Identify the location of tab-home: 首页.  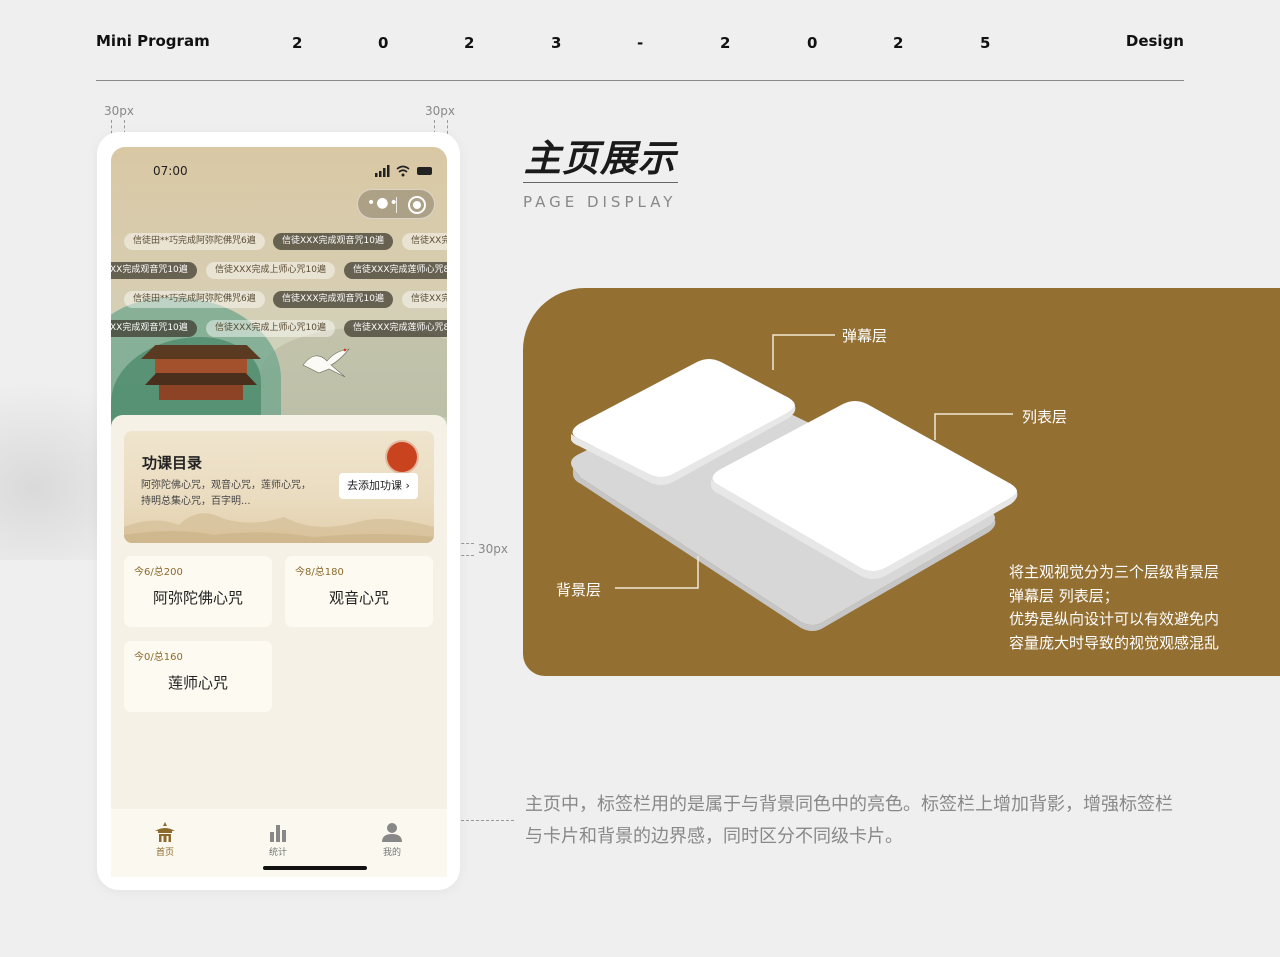
(165, 839).